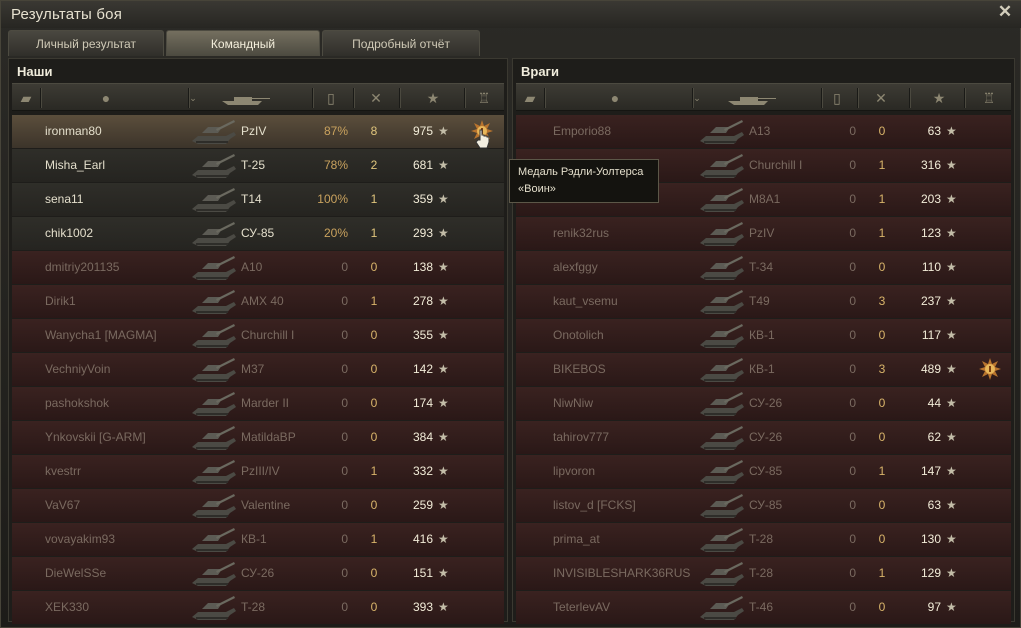 The image size is (1021, 628). I want to click on vehicle-name: СУ-85, so click(766, 505).